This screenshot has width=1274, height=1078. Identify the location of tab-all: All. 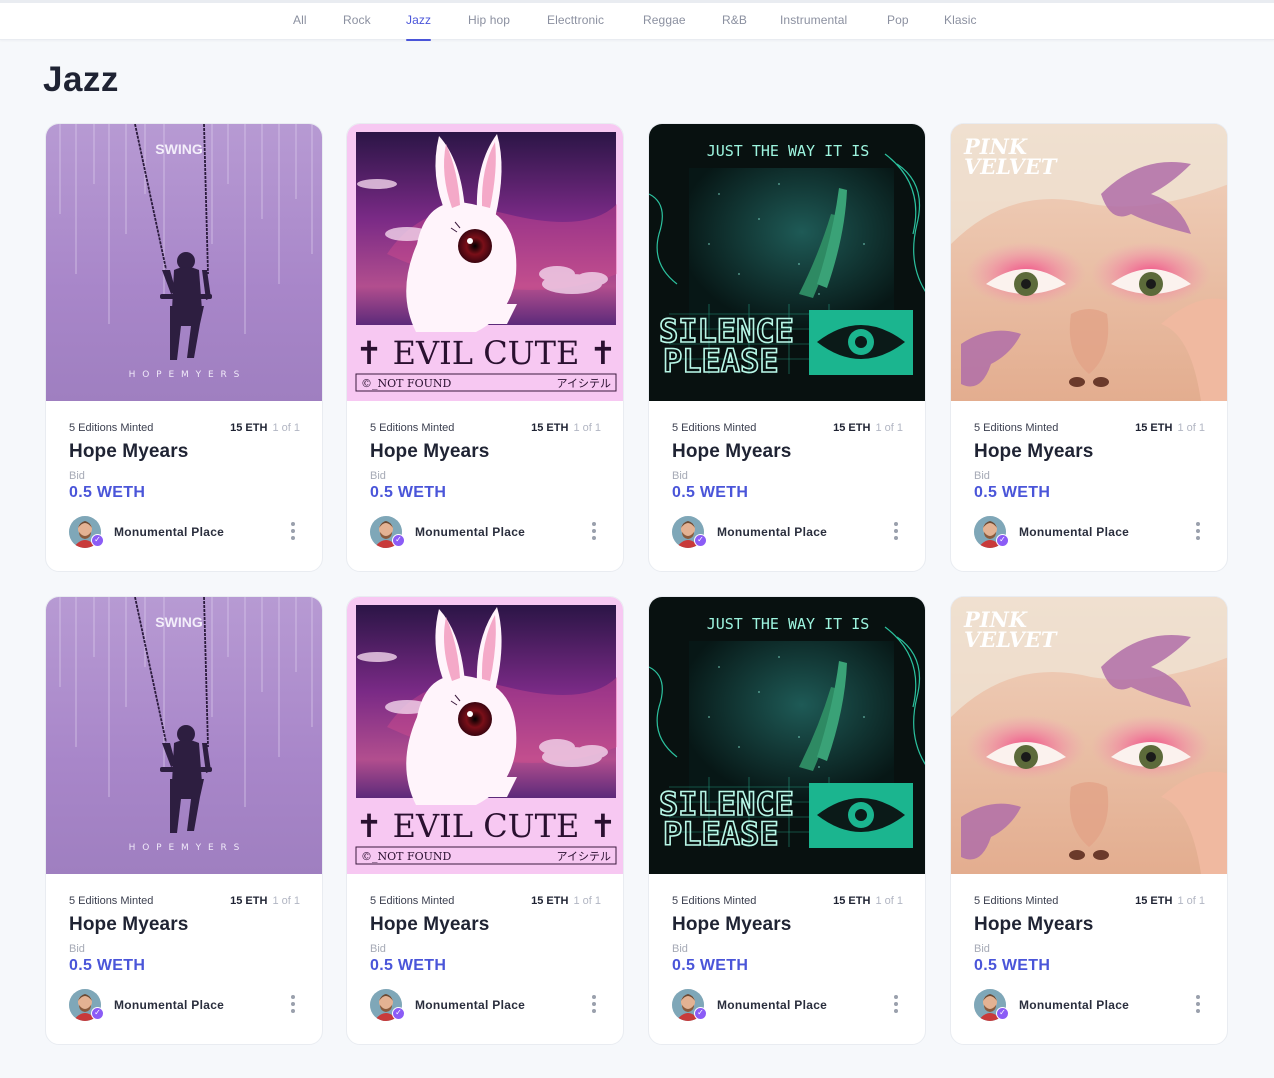
(300, 20).